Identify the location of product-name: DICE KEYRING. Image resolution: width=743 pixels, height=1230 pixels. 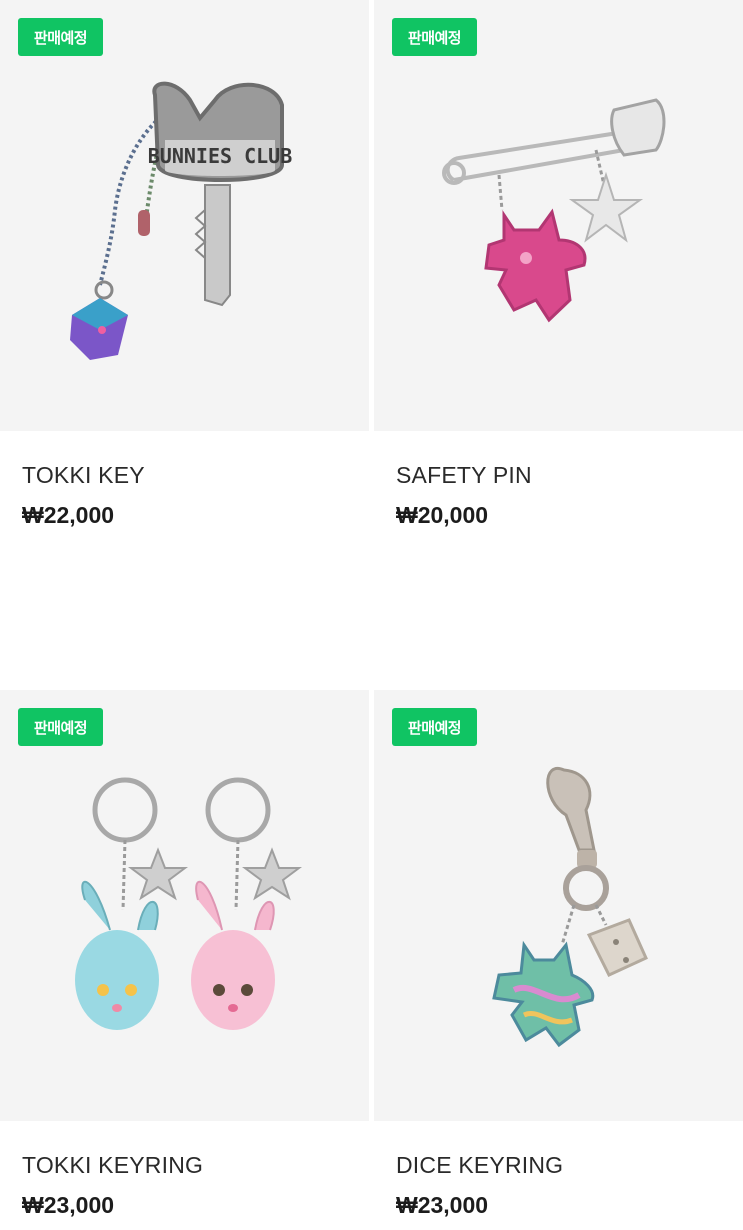
(479, 1165).